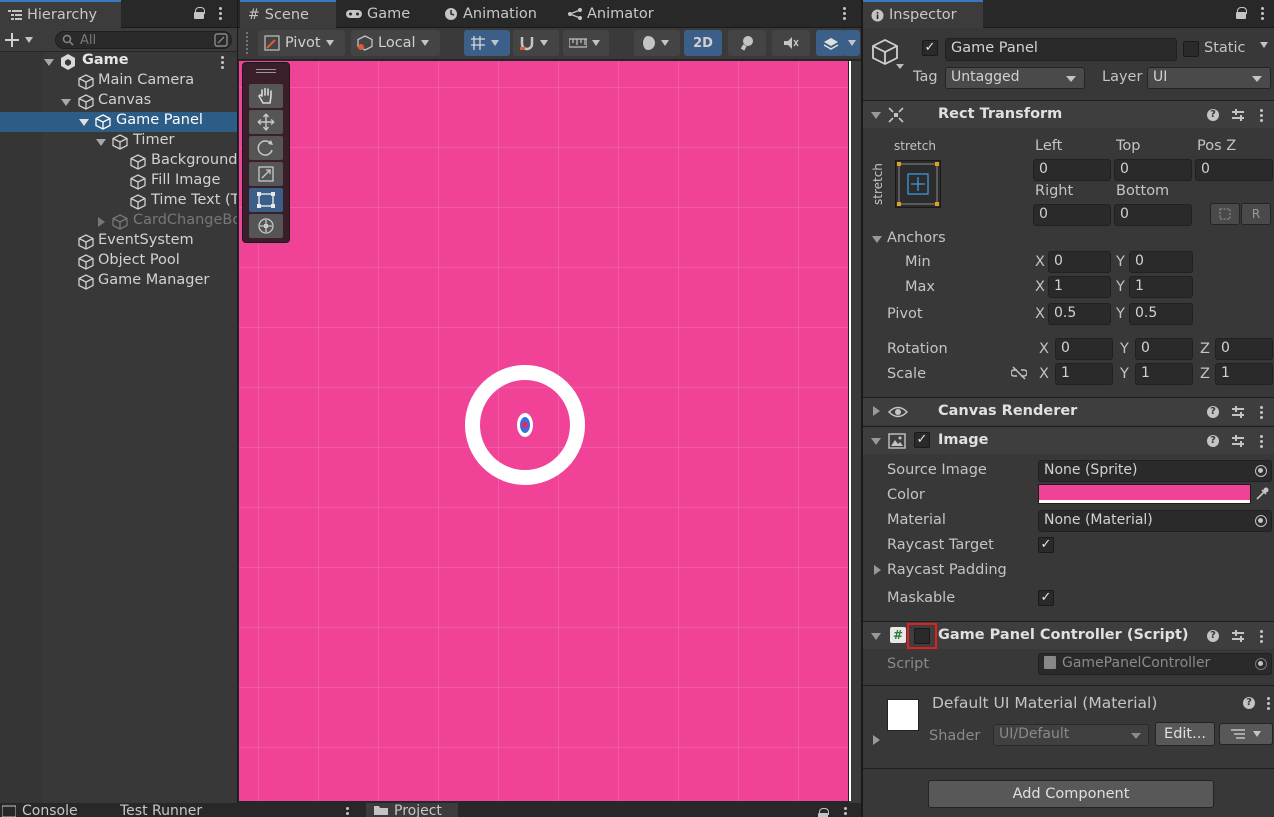  I want to click on rotation-x-field: 0, so click(1084, 349).